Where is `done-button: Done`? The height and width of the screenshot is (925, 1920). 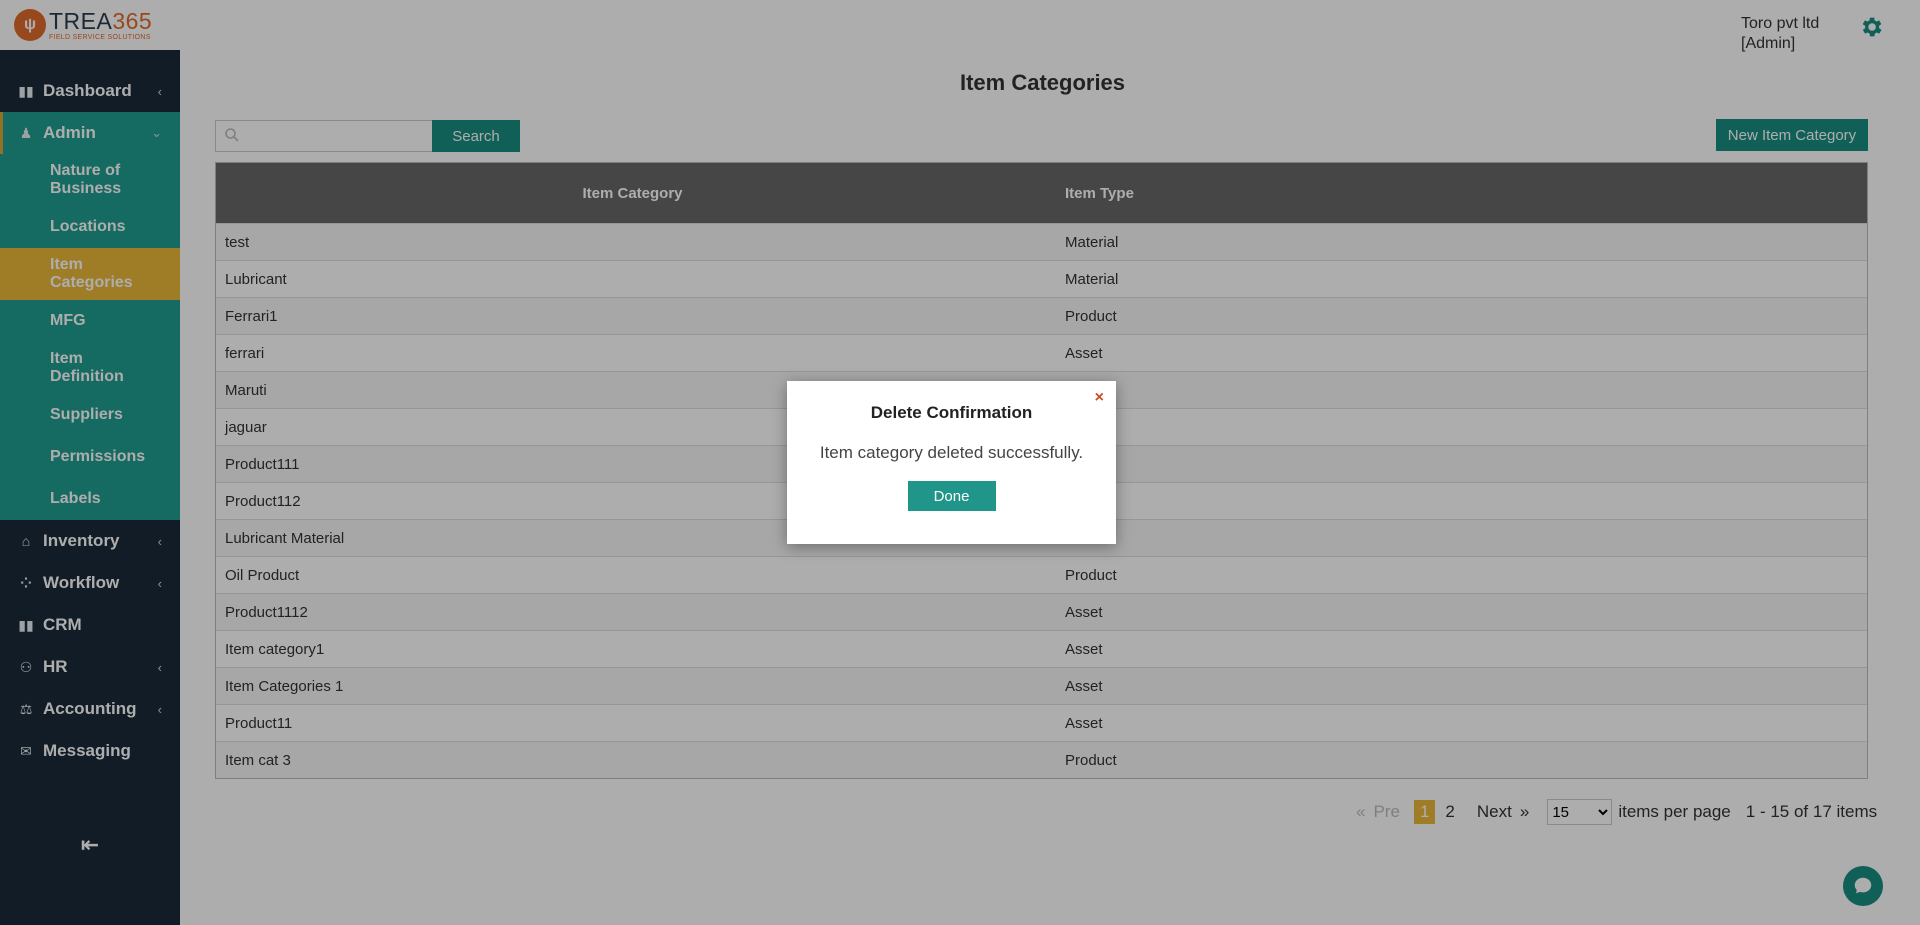 done-button: Done is located at coordinates (951, 496).